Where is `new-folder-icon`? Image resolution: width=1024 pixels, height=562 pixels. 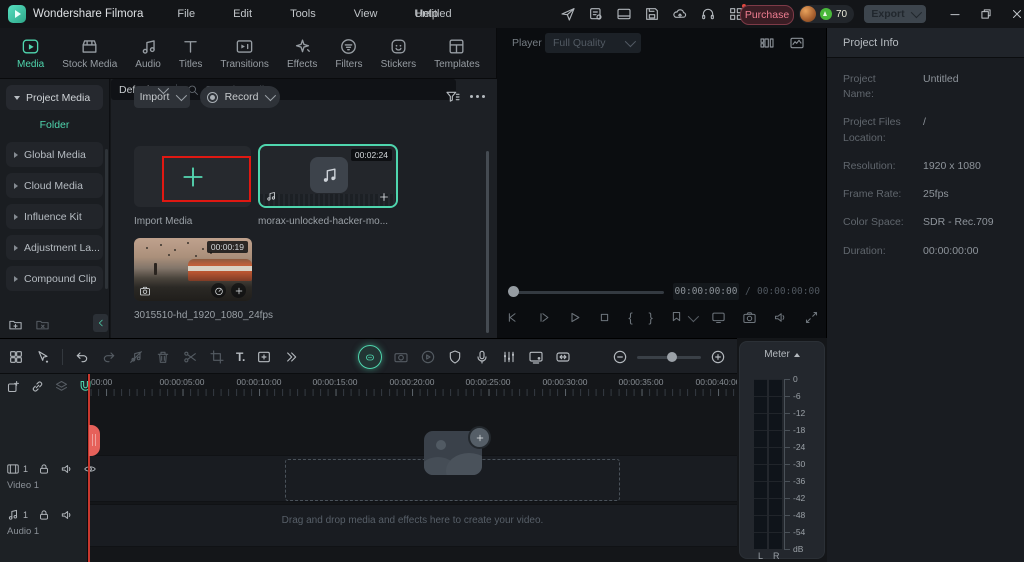
new-folder-icon is located at coordinates (15, 324).